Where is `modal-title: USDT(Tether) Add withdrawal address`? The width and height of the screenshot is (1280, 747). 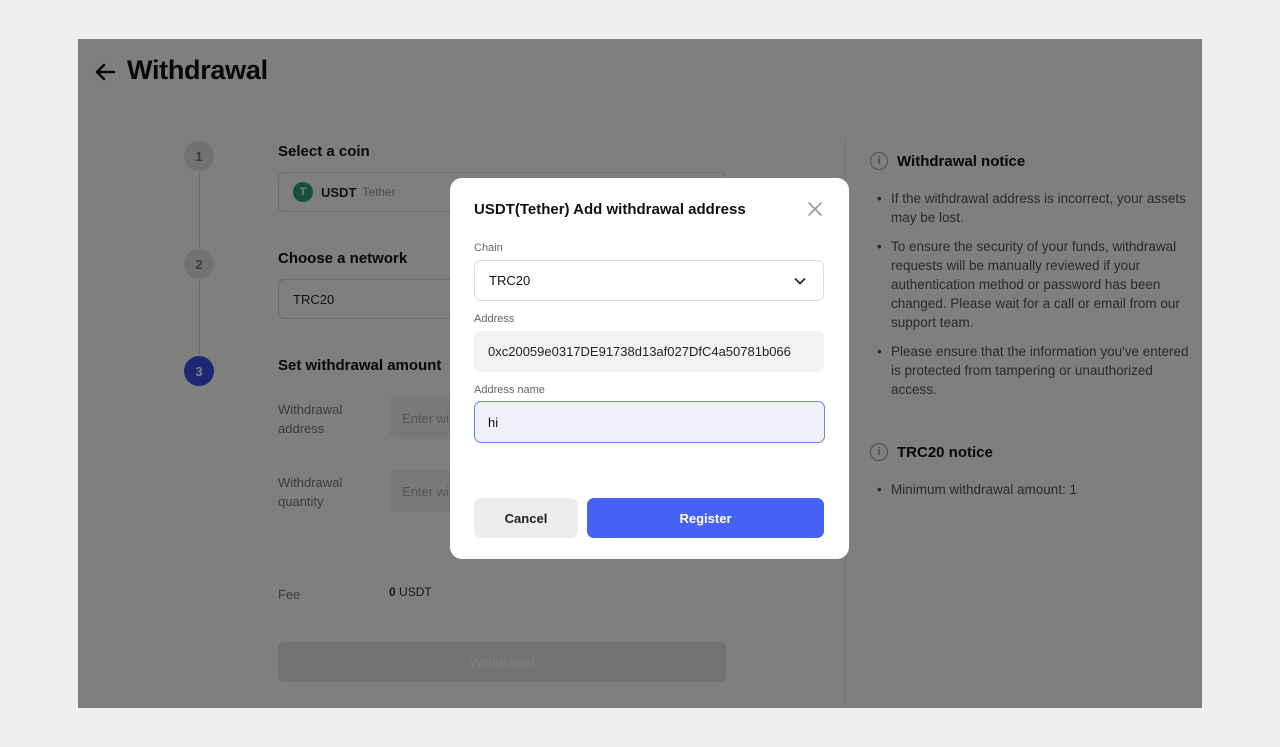 modal-title: USDT(Tether) Add withdrawal address is located at coordinates (610, 209).